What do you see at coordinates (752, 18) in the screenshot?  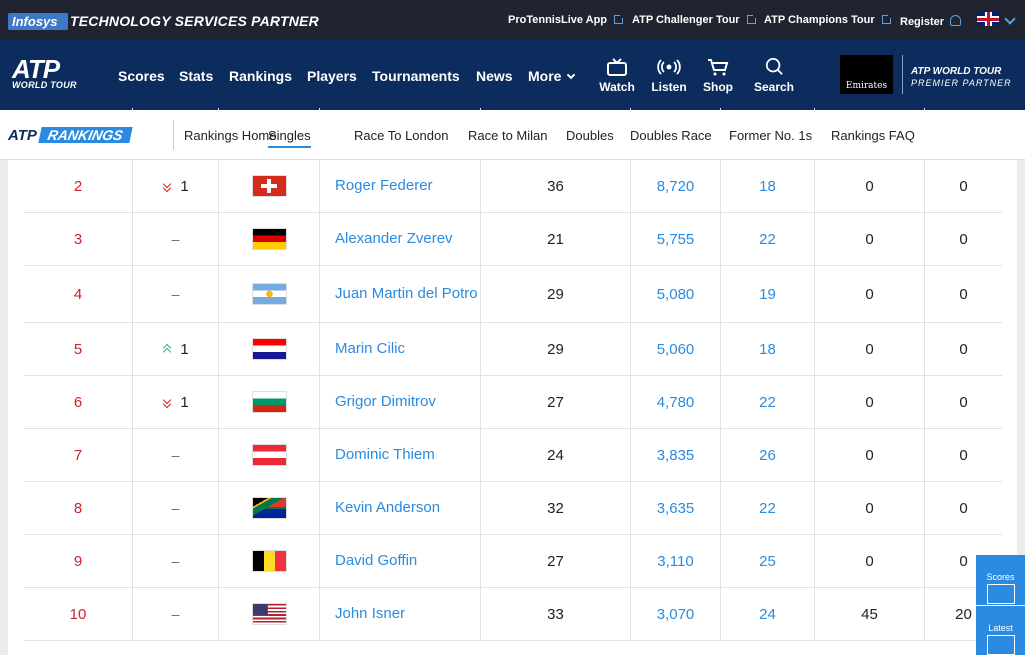 I see `external-link-icon` at bounding box center [752, 18].